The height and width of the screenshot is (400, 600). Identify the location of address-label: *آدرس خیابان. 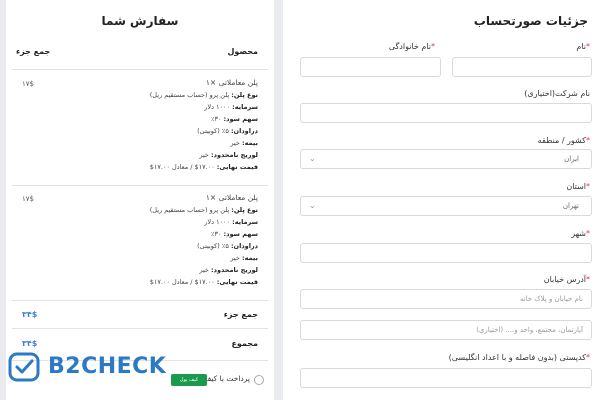
(566, 279).